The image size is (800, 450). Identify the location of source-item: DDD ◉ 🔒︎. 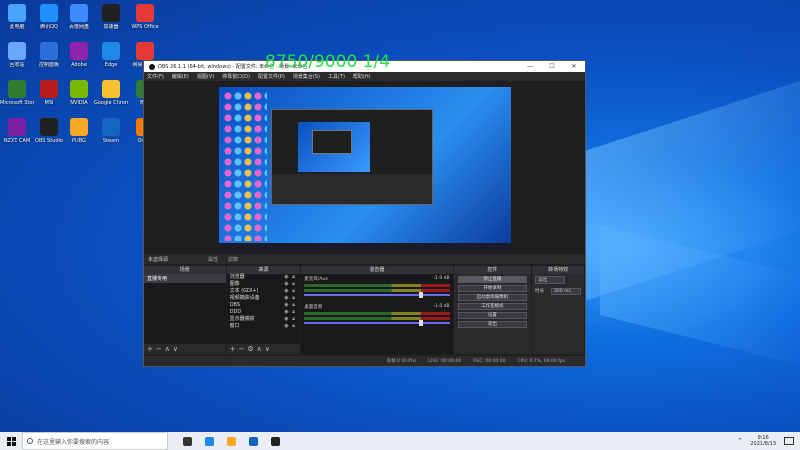
(264, 312).